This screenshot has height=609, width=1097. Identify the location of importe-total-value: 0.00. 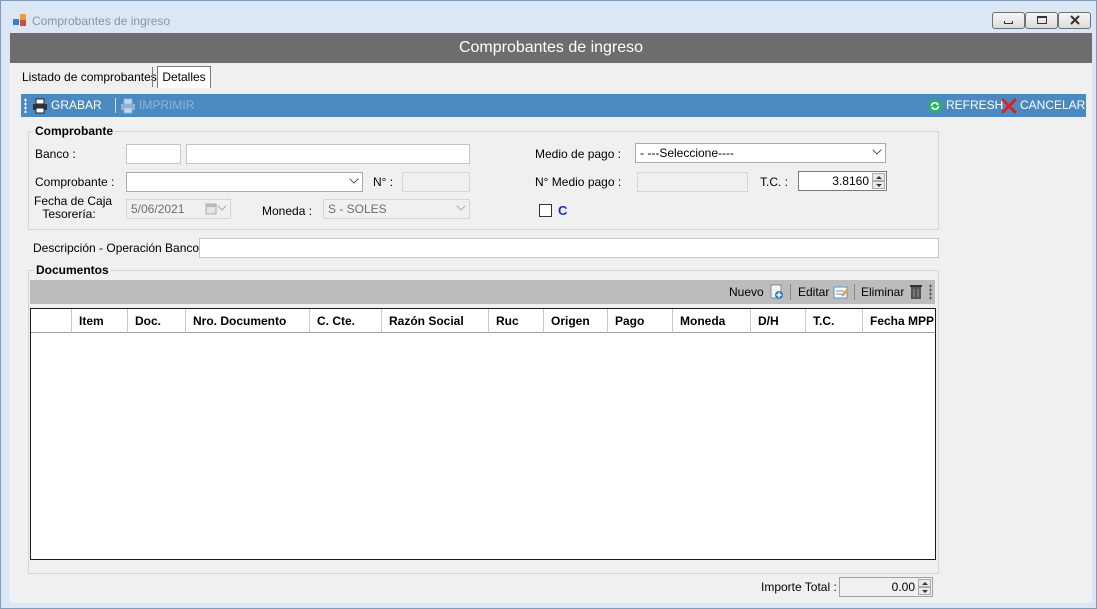
(903, 587).